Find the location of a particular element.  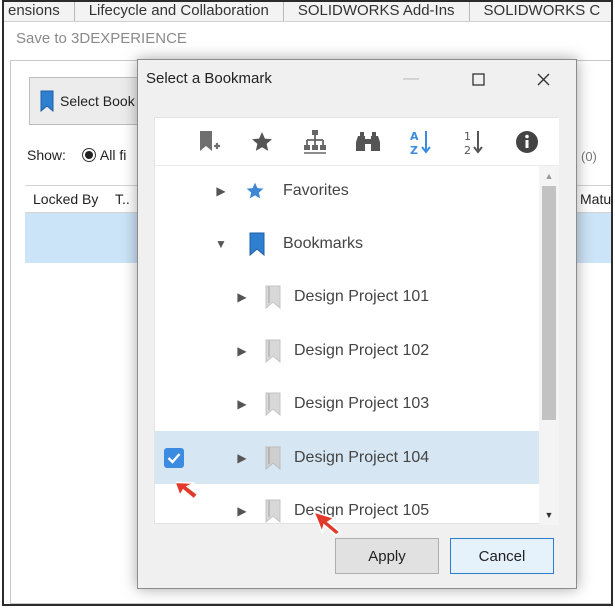

tree-item-favorites: ▶ Favorites is located at coordinates (347, 191).